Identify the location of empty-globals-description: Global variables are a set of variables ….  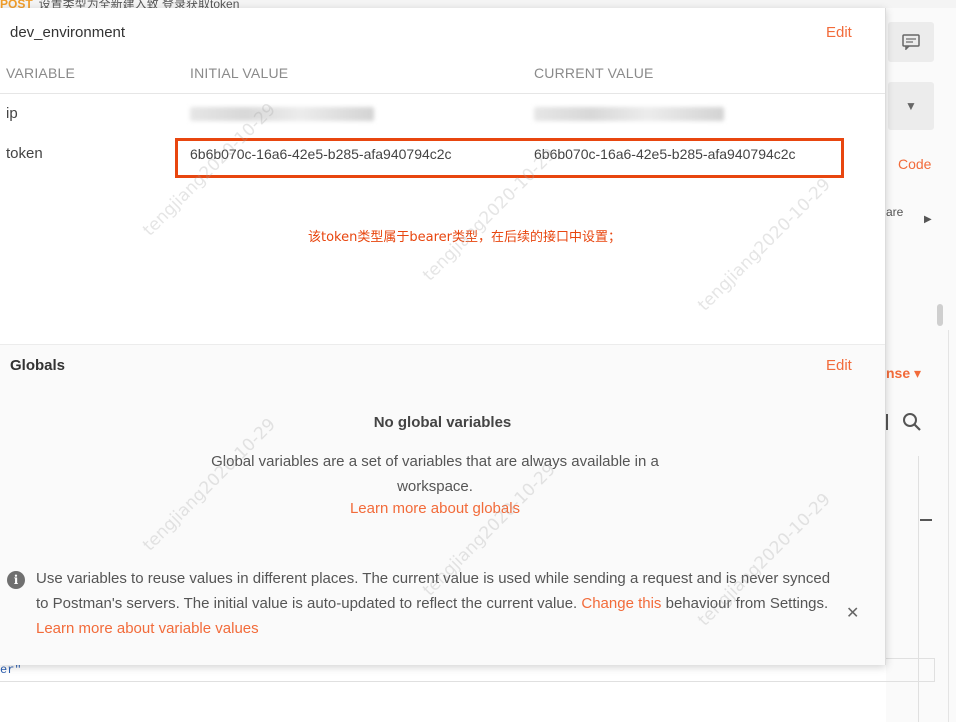
(435, 474).